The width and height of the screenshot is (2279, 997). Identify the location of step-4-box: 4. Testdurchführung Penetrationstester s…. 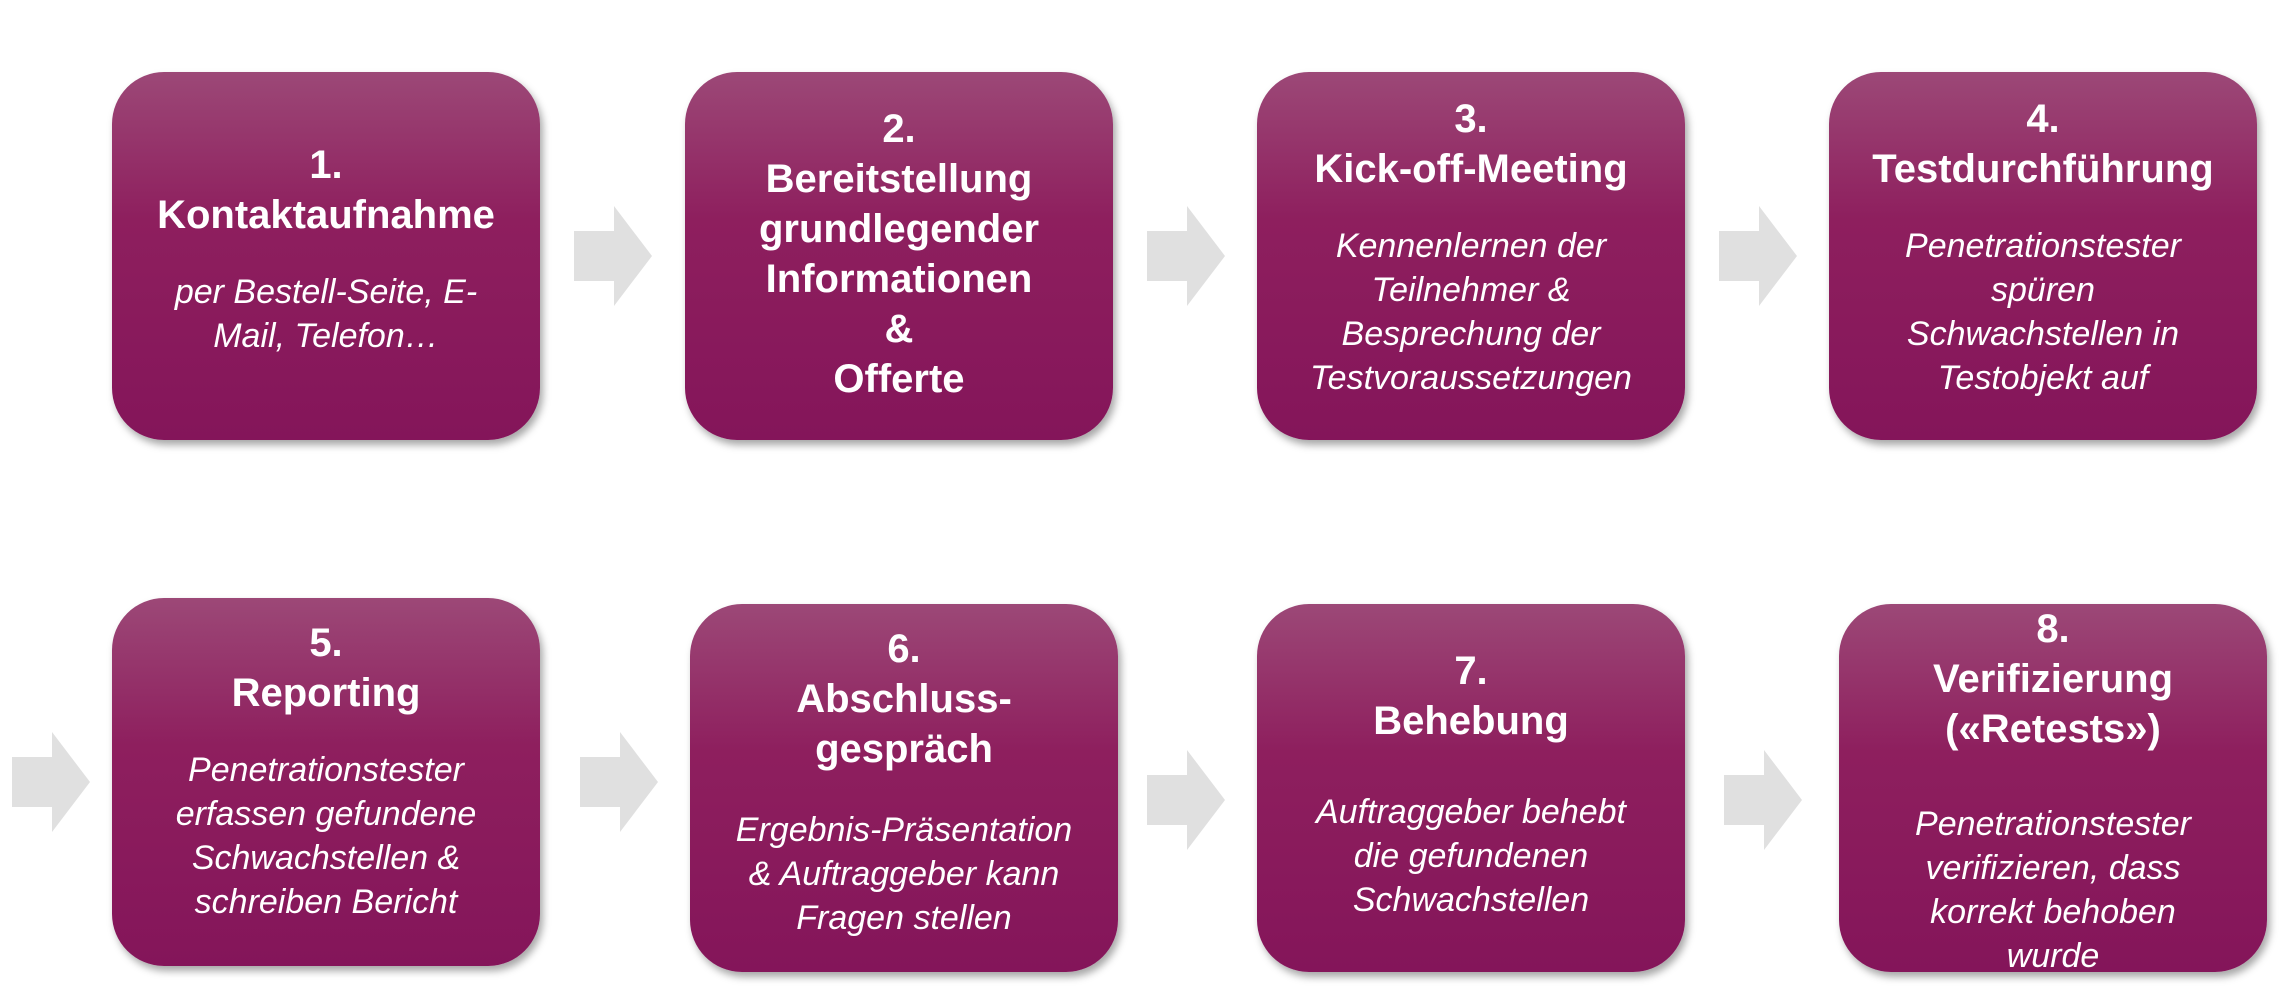
(2043, 256).